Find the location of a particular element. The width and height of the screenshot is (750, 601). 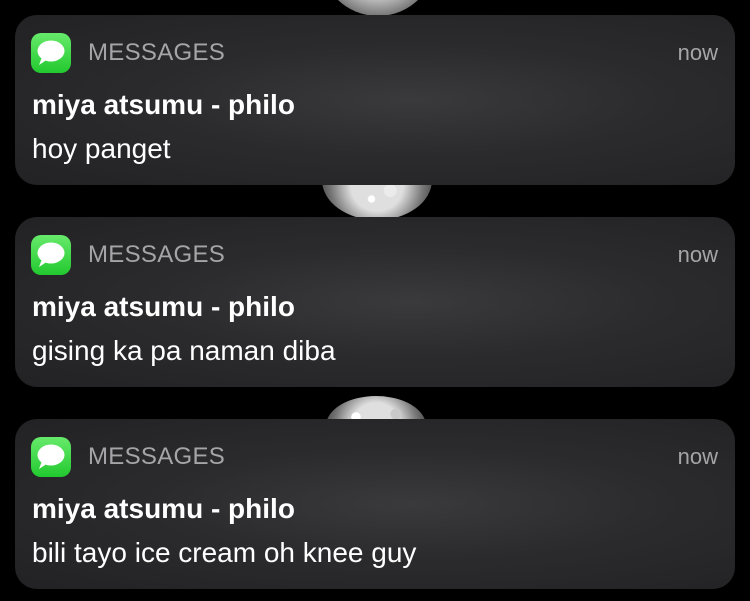

notification-message: hoy panget is located at coordinates (101, 148).